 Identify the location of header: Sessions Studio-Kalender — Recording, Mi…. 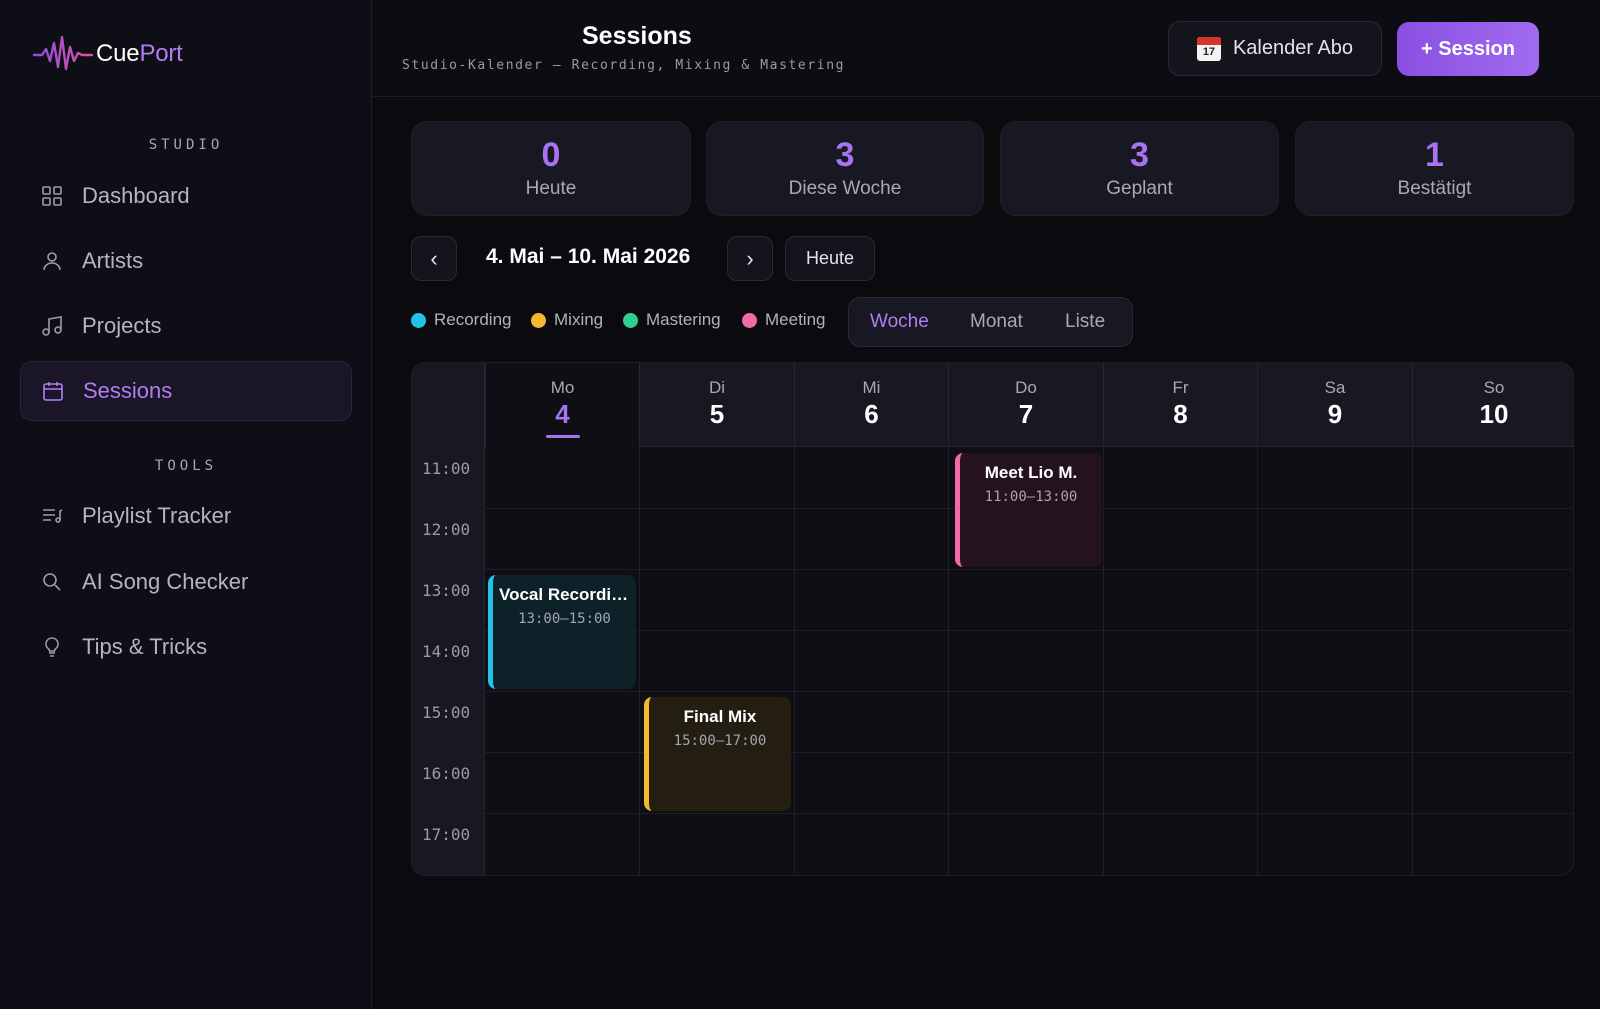
(986, 48).